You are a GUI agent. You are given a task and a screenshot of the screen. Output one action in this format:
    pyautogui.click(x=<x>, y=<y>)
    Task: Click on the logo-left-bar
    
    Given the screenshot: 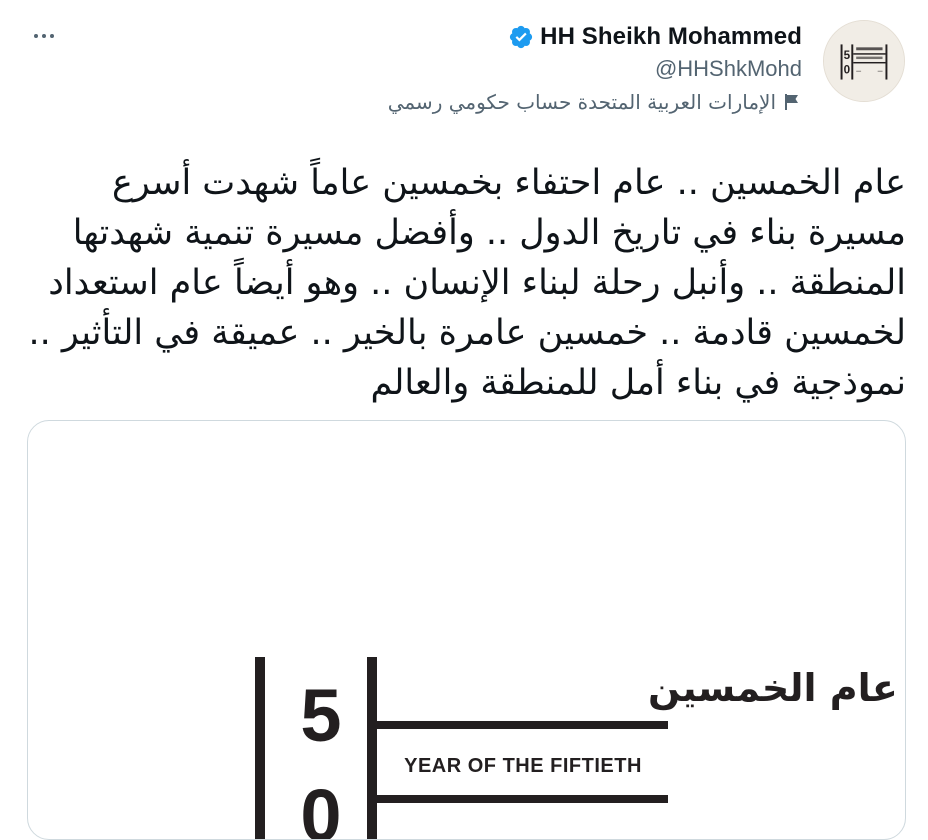 What is the action you would take?
    pyautogui.click(x=260, y=748)
    